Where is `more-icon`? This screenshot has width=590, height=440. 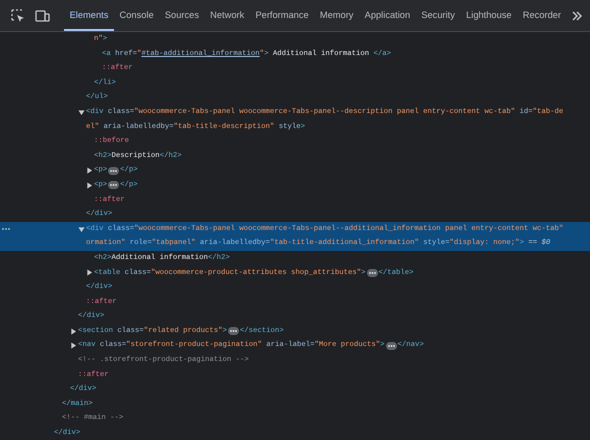
more-icon is located at coordinates (6, 228).